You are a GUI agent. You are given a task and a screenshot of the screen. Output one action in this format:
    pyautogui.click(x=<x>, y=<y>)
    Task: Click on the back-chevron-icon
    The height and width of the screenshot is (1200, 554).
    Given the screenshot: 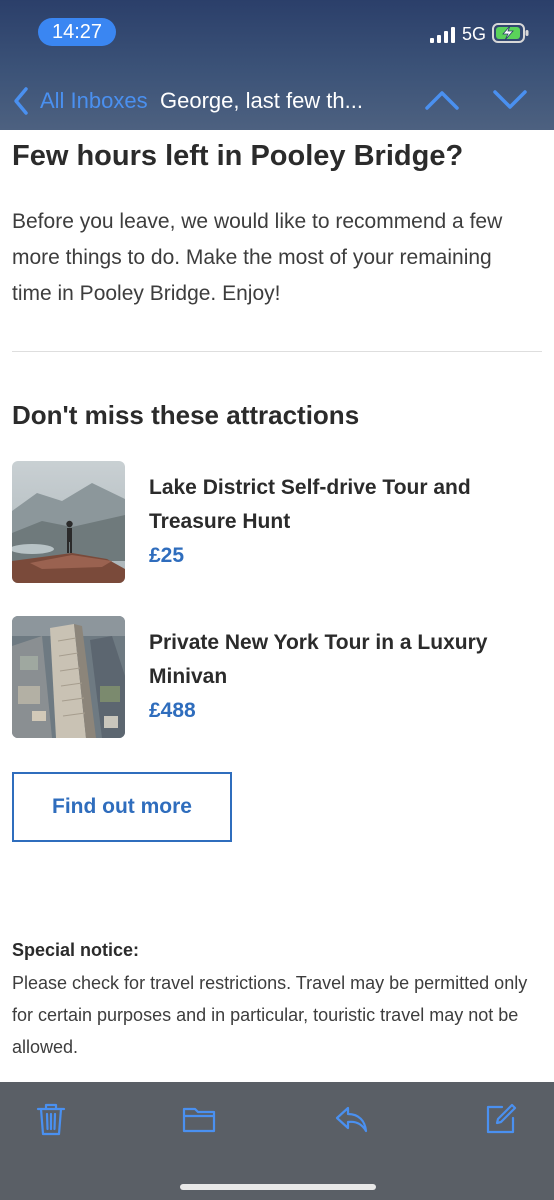 What is the action you would take?
    pyautogui.click(x=21, y=101)
    